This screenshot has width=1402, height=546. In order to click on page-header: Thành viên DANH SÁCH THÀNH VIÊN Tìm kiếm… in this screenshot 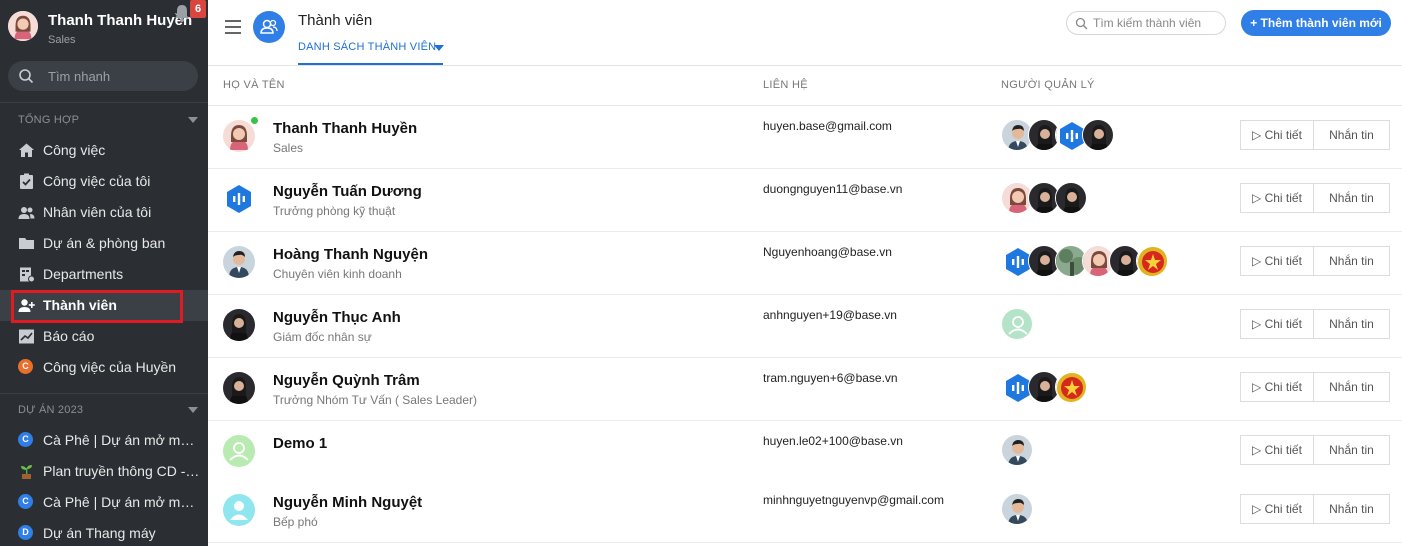, I will do `click(805, 33)`.